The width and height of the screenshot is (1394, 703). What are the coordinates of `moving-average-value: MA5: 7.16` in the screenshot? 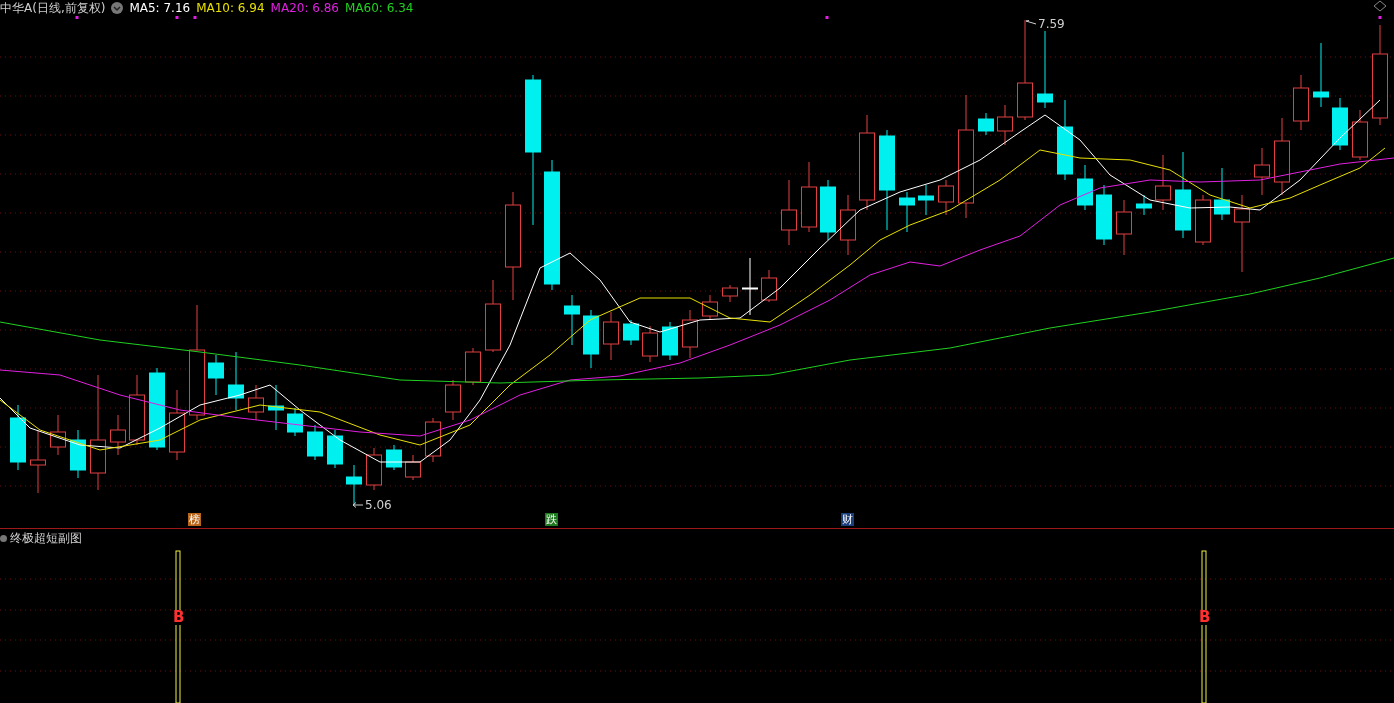 It's located at (160, 8).